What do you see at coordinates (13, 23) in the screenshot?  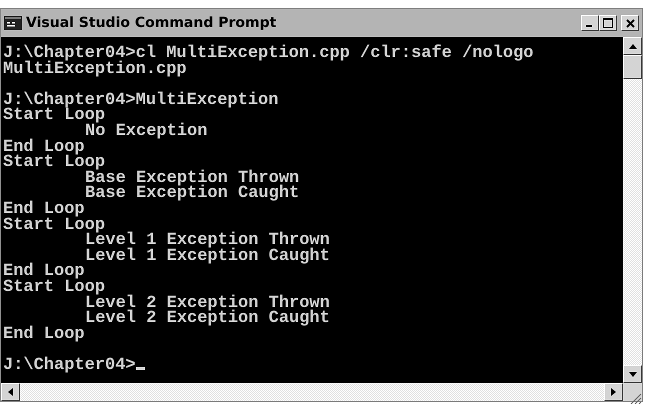 I see `console-icon` at bounding box center [13, 23].